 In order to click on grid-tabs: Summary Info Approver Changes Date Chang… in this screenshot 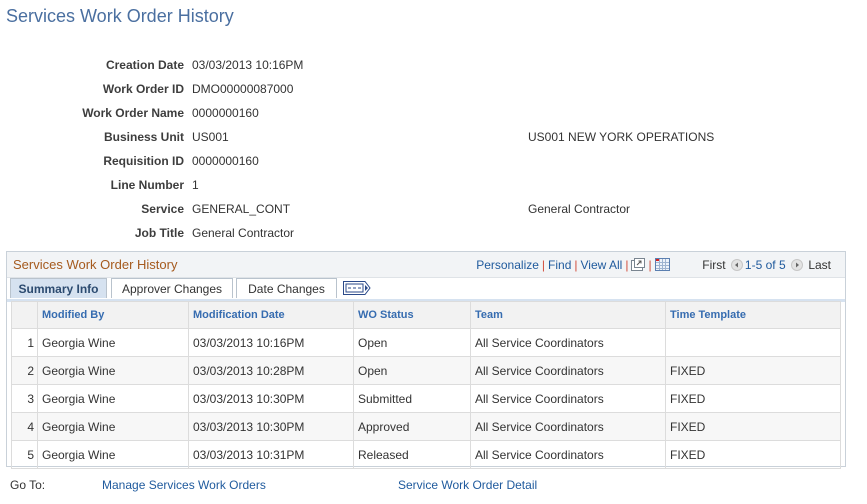, I will do `click(426, 289)`.